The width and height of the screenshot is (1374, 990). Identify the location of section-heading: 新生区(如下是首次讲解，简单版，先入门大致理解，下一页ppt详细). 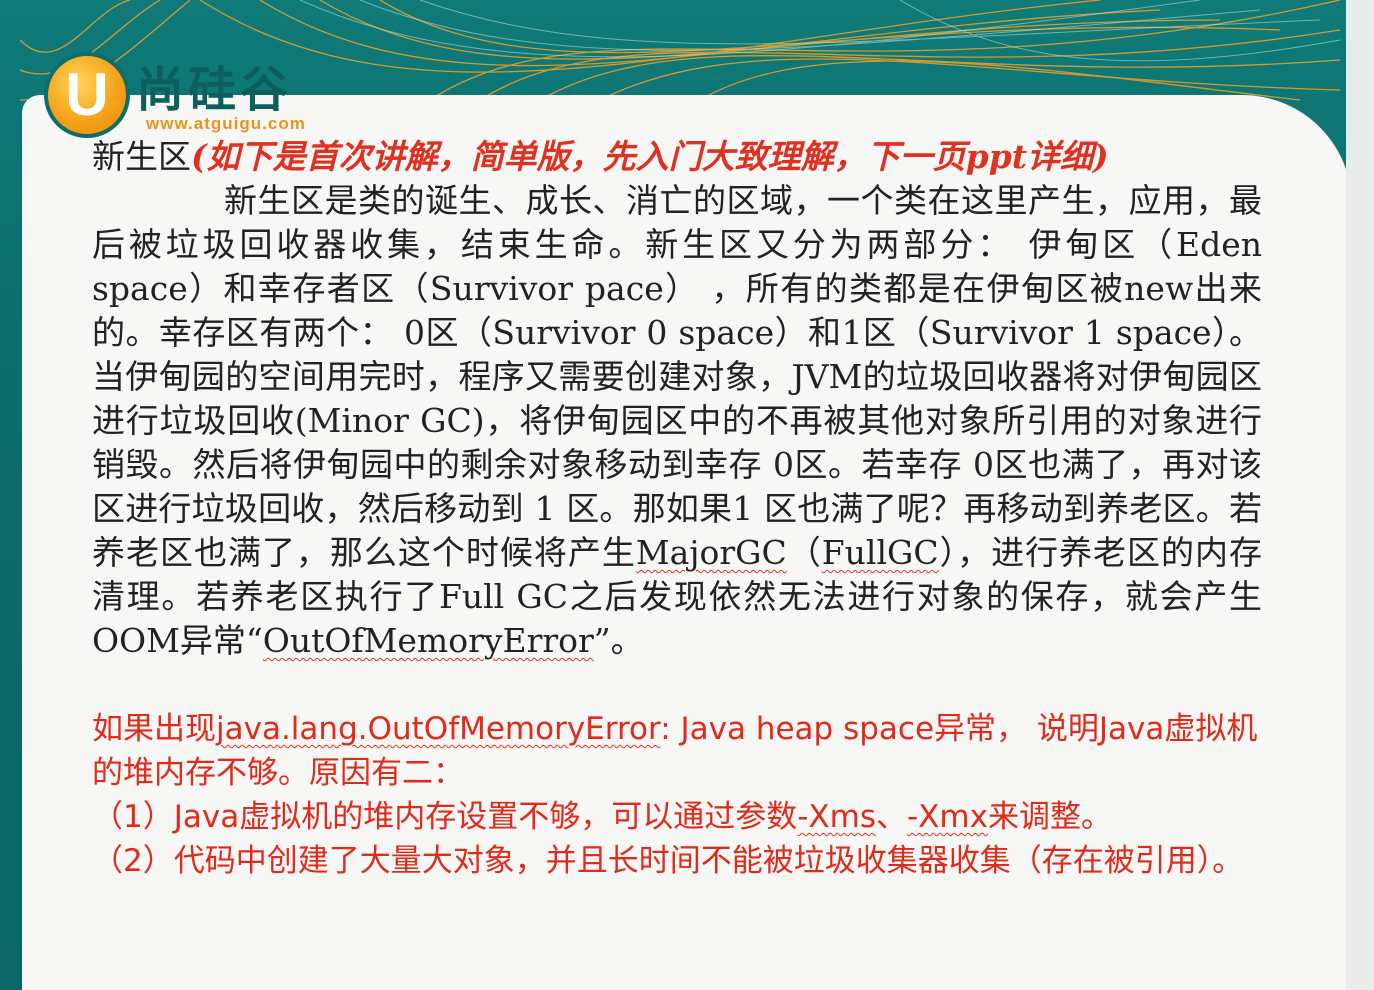
(677, 157).